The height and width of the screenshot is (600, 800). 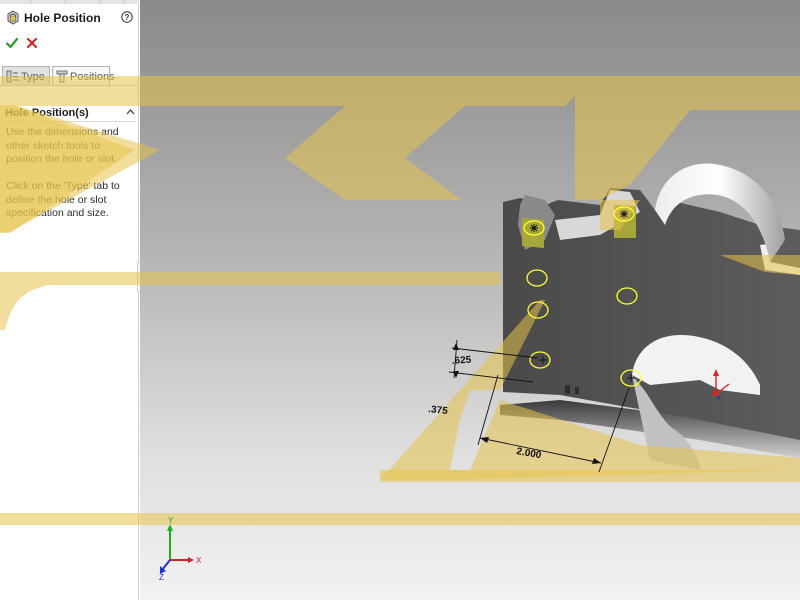 I want to click on tab-type: Type, so click(x=26, y=76).